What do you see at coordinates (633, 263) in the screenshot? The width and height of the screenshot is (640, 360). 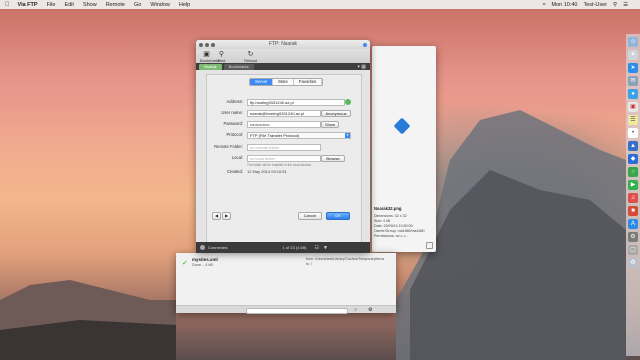 I see `trash-icon: ♻` at bounding box center [633, 263].